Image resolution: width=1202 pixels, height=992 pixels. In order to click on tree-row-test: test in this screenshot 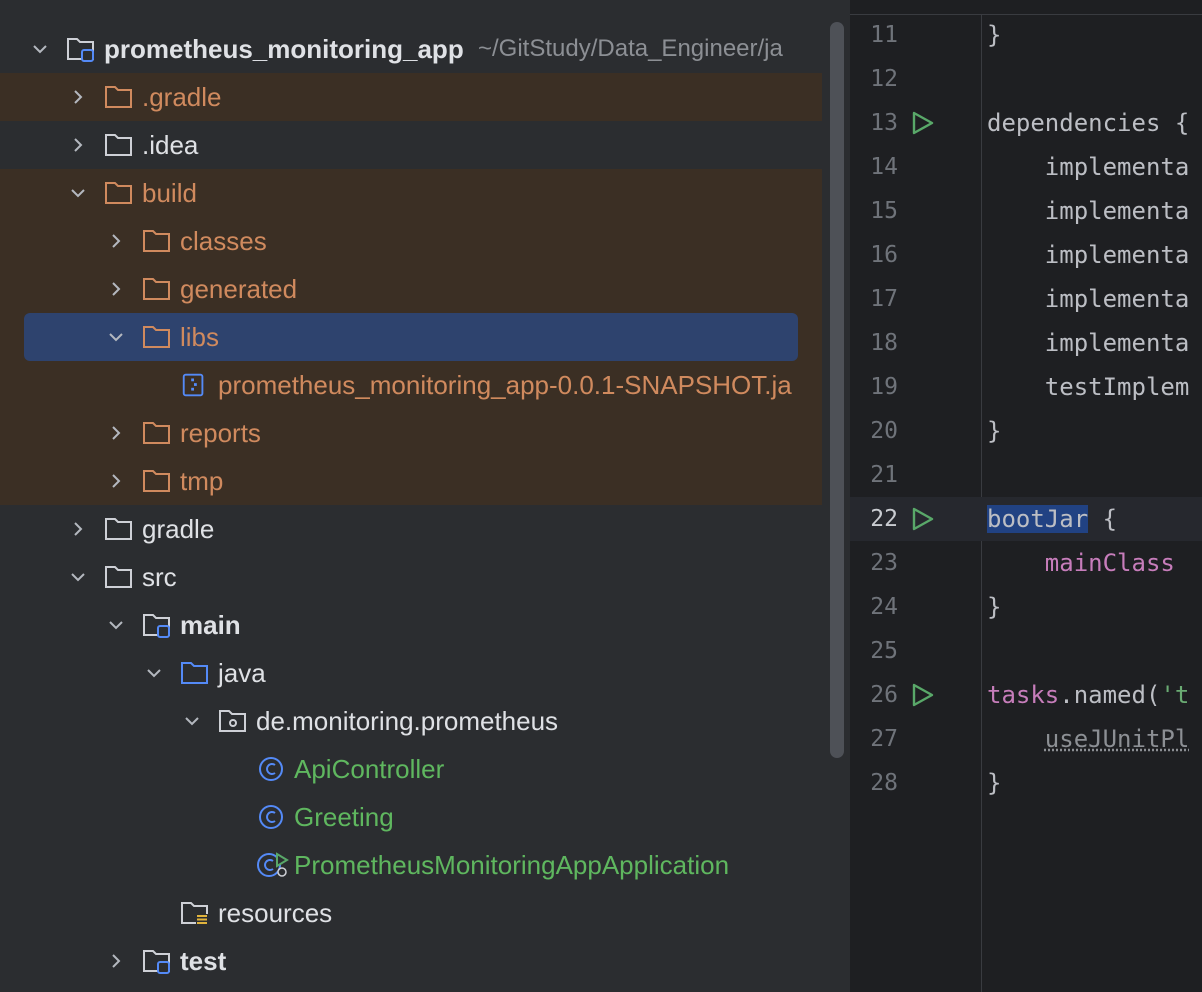, I will do `click(411, 961)`.